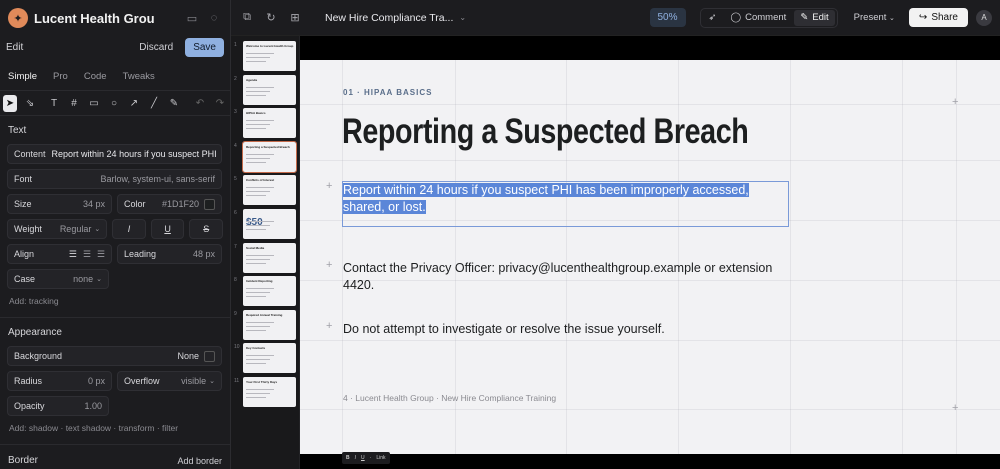 The width and height of the screenshot is (1000, 469). Describe the element at coordinates (154, 103) in the screenshot. I see `line-tool-icon: ╱` at that location.